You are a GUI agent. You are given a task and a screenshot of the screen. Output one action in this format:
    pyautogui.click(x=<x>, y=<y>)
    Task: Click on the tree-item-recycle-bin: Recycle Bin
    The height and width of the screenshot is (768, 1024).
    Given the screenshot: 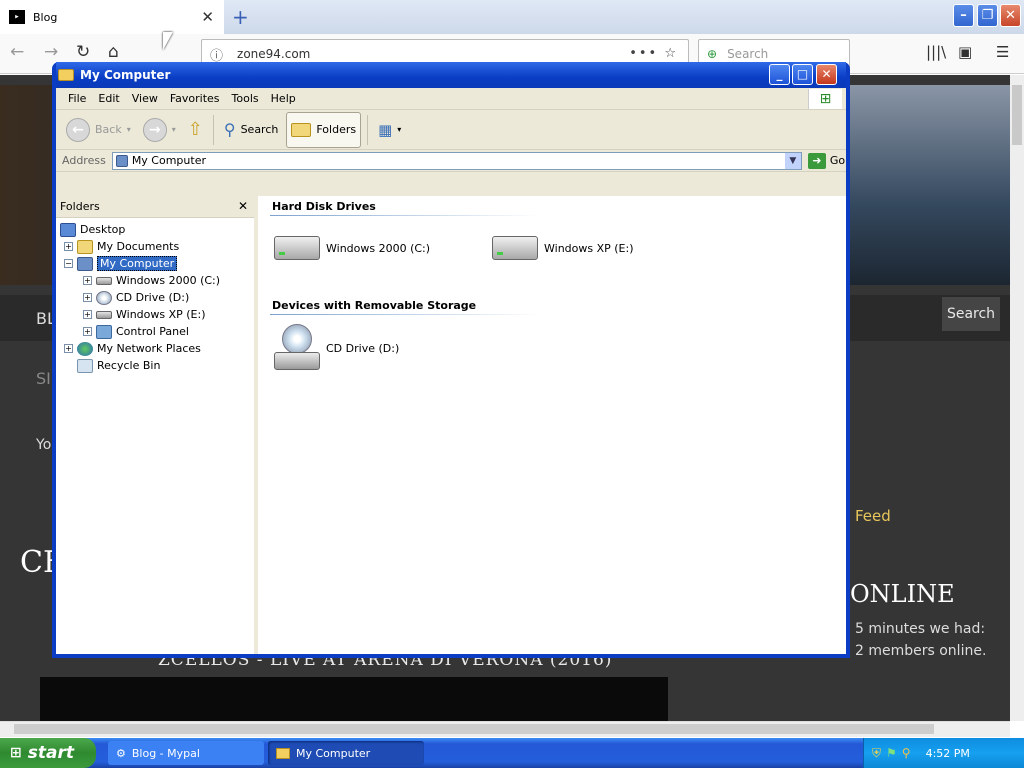 What is the action you would take?
    pyautogui.click(x=118, y=365)
    